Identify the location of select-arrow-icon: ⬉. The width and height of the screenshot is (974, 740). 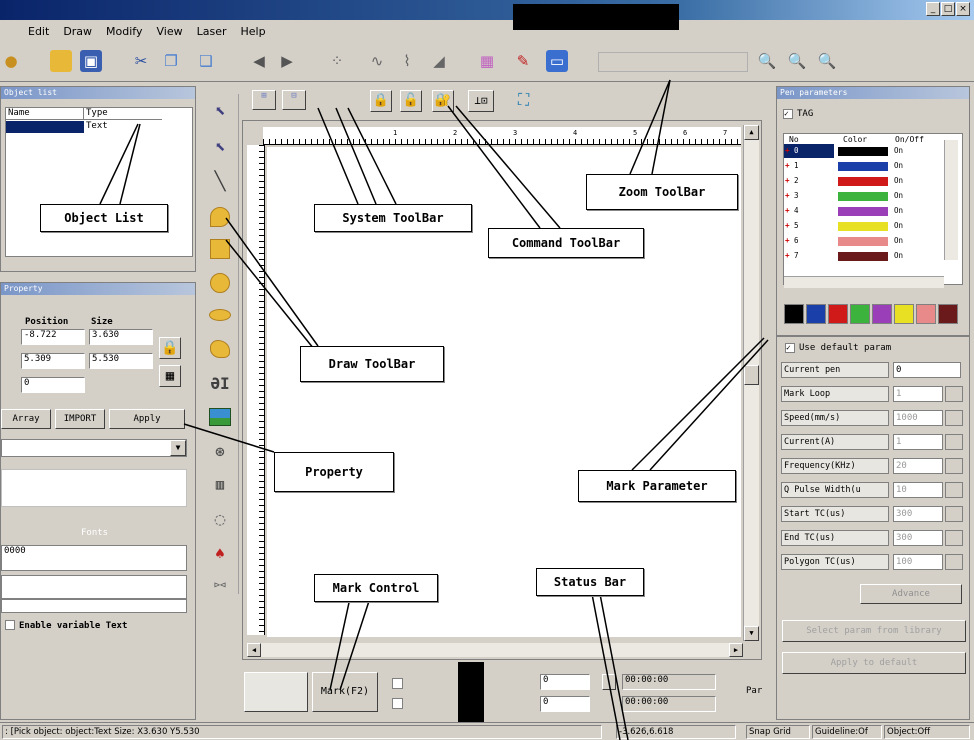
(220, 111).